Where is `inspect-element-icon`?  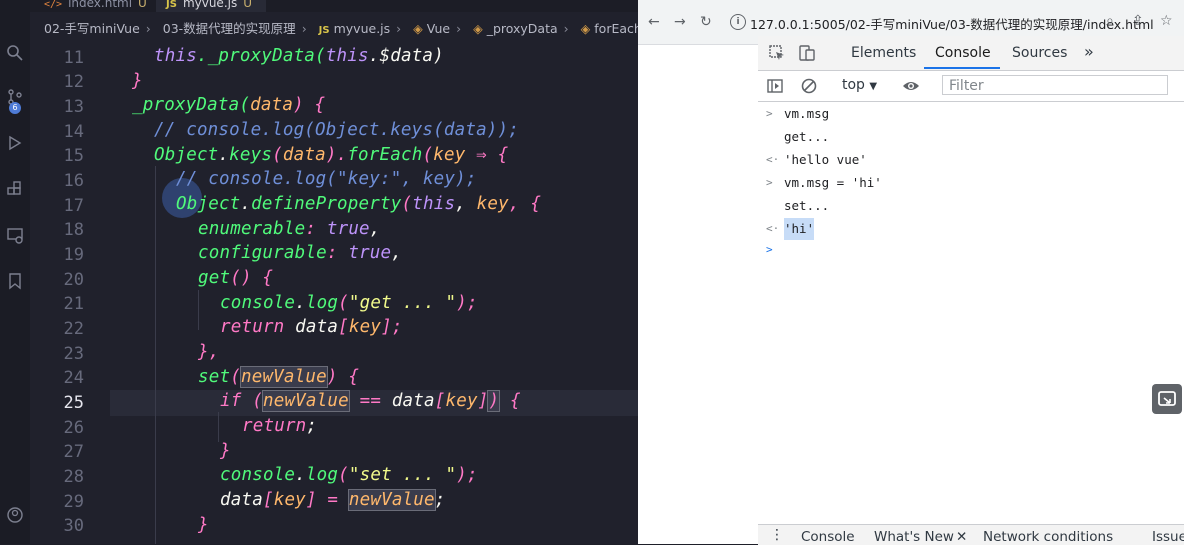 inspect-element-icon is located at coordinates (777, 53).